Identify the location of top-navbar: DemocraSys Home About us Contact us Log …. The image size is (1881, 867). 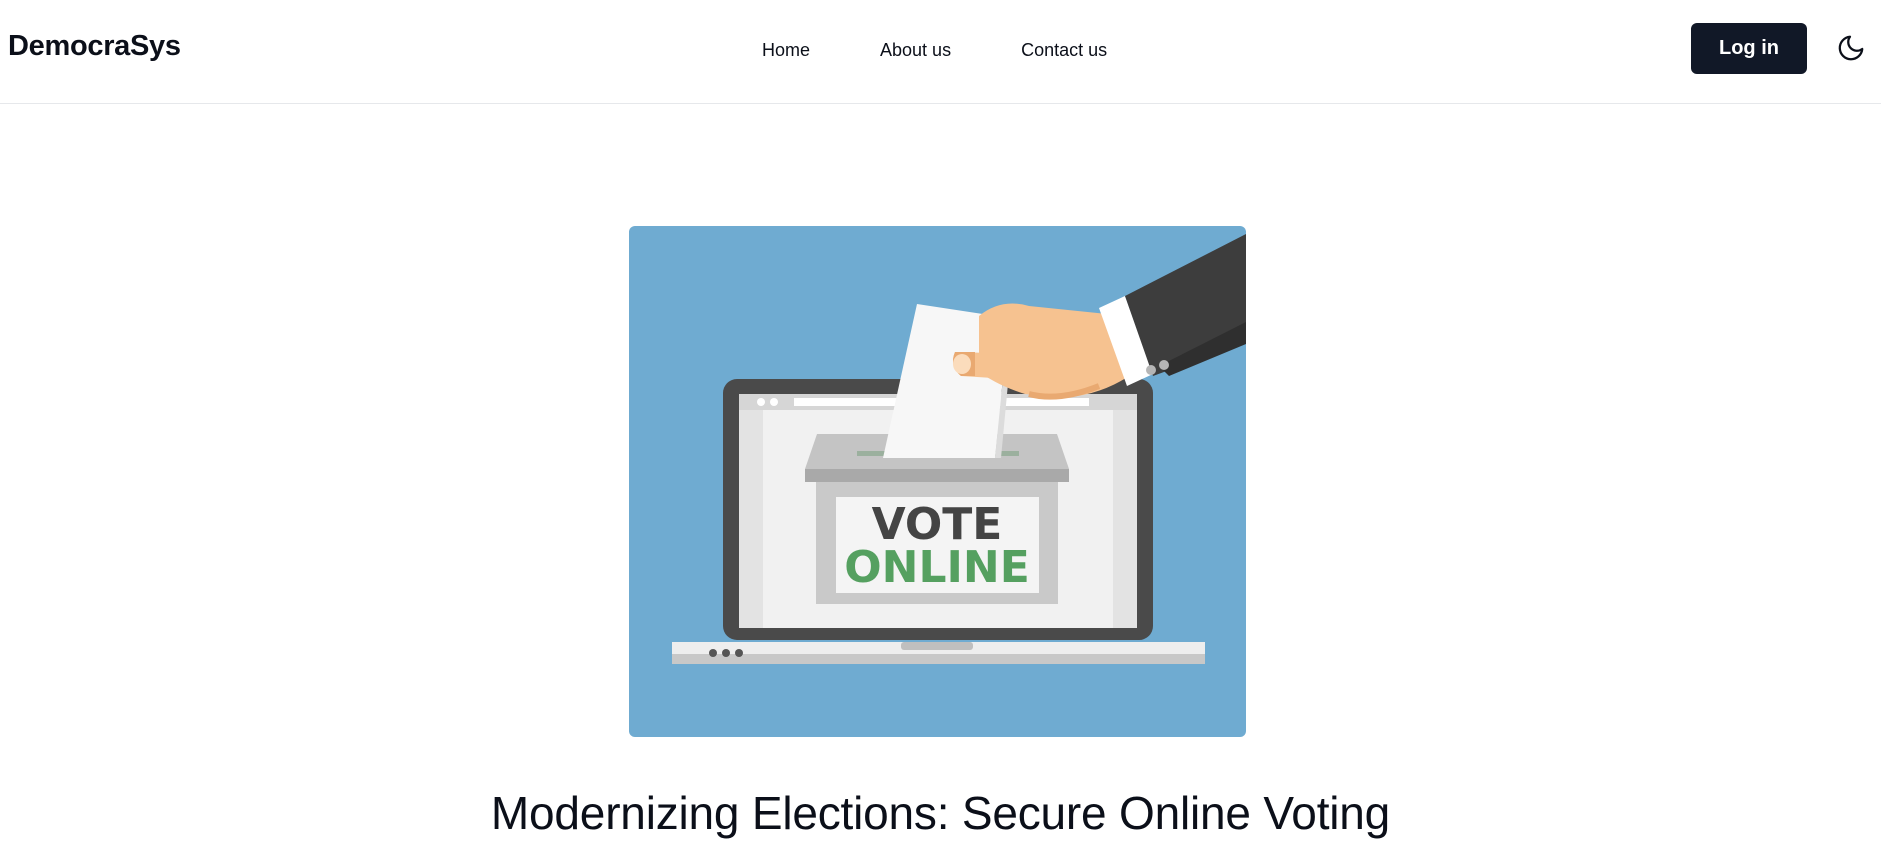
(940, 52).